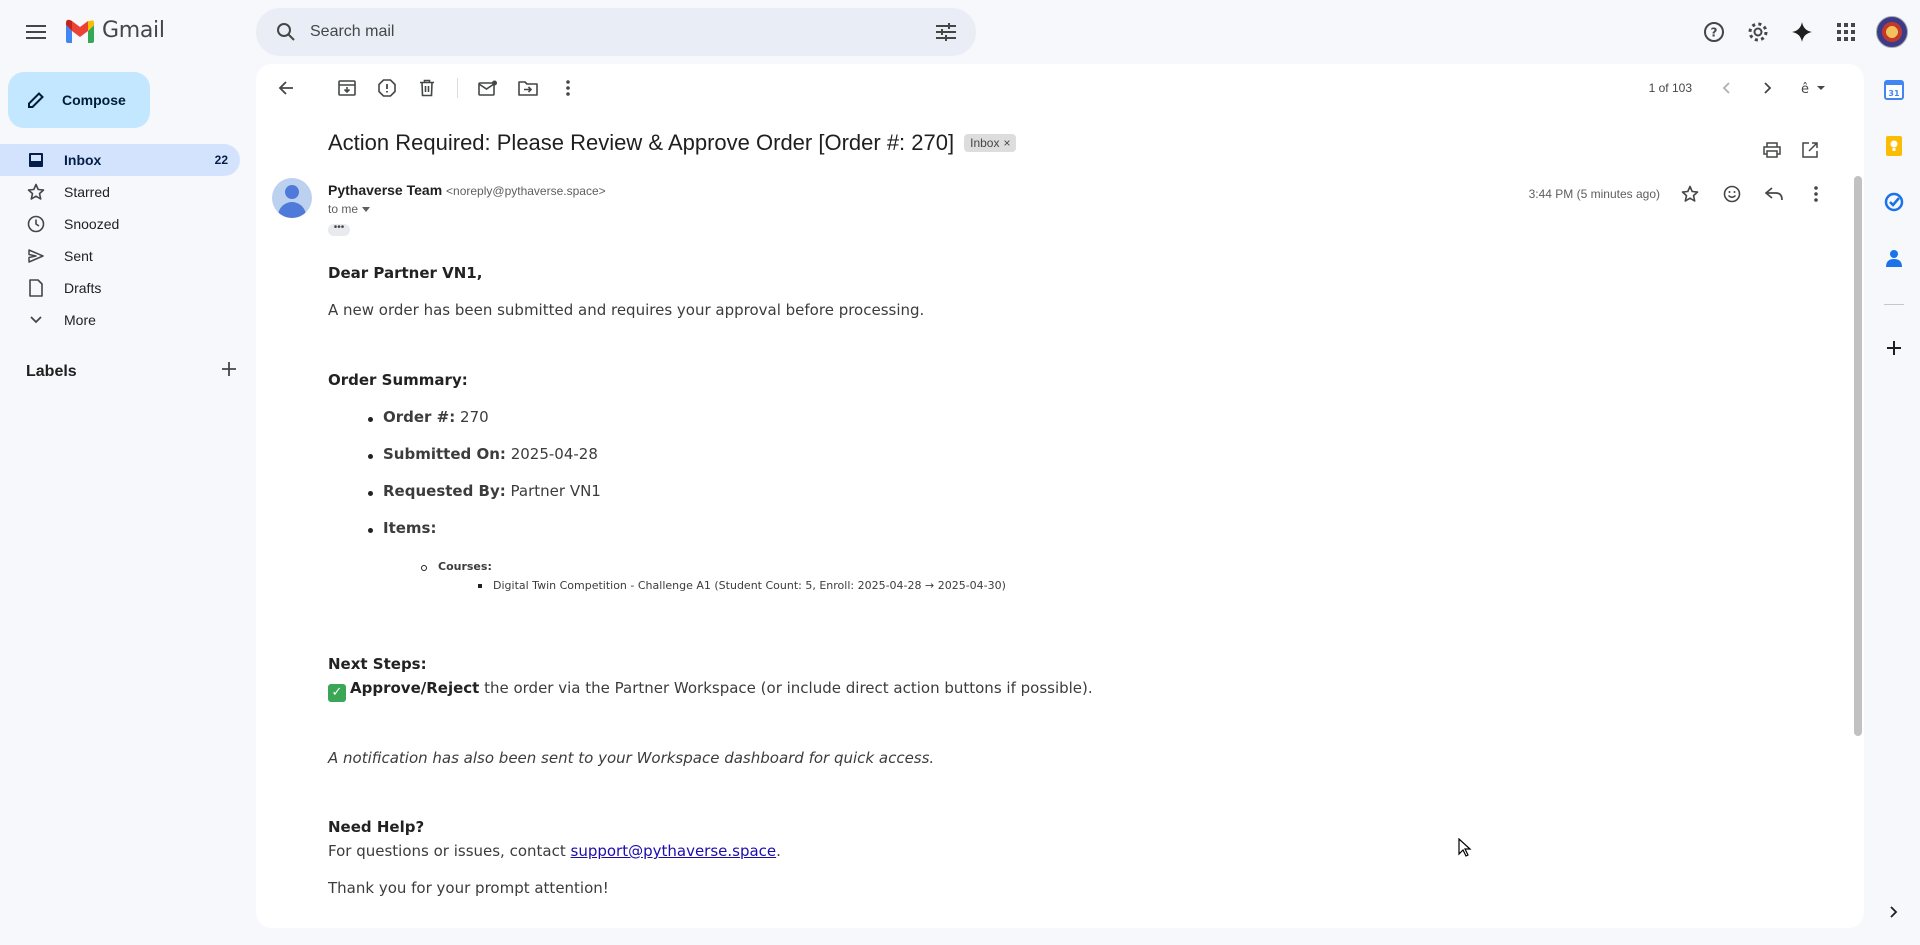  I want to click on open-new-window-button, so click(1810, 150).